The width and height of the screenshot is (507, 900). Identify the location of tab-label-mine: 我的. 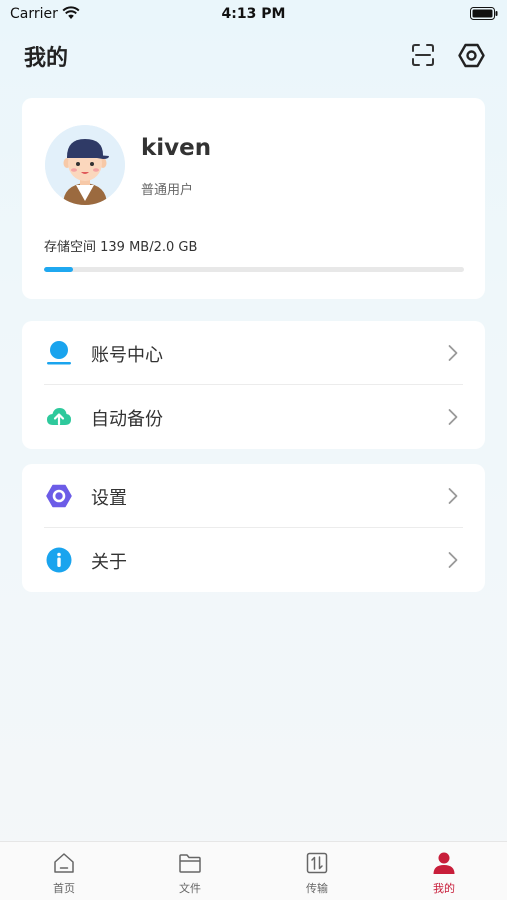
(444, 888).